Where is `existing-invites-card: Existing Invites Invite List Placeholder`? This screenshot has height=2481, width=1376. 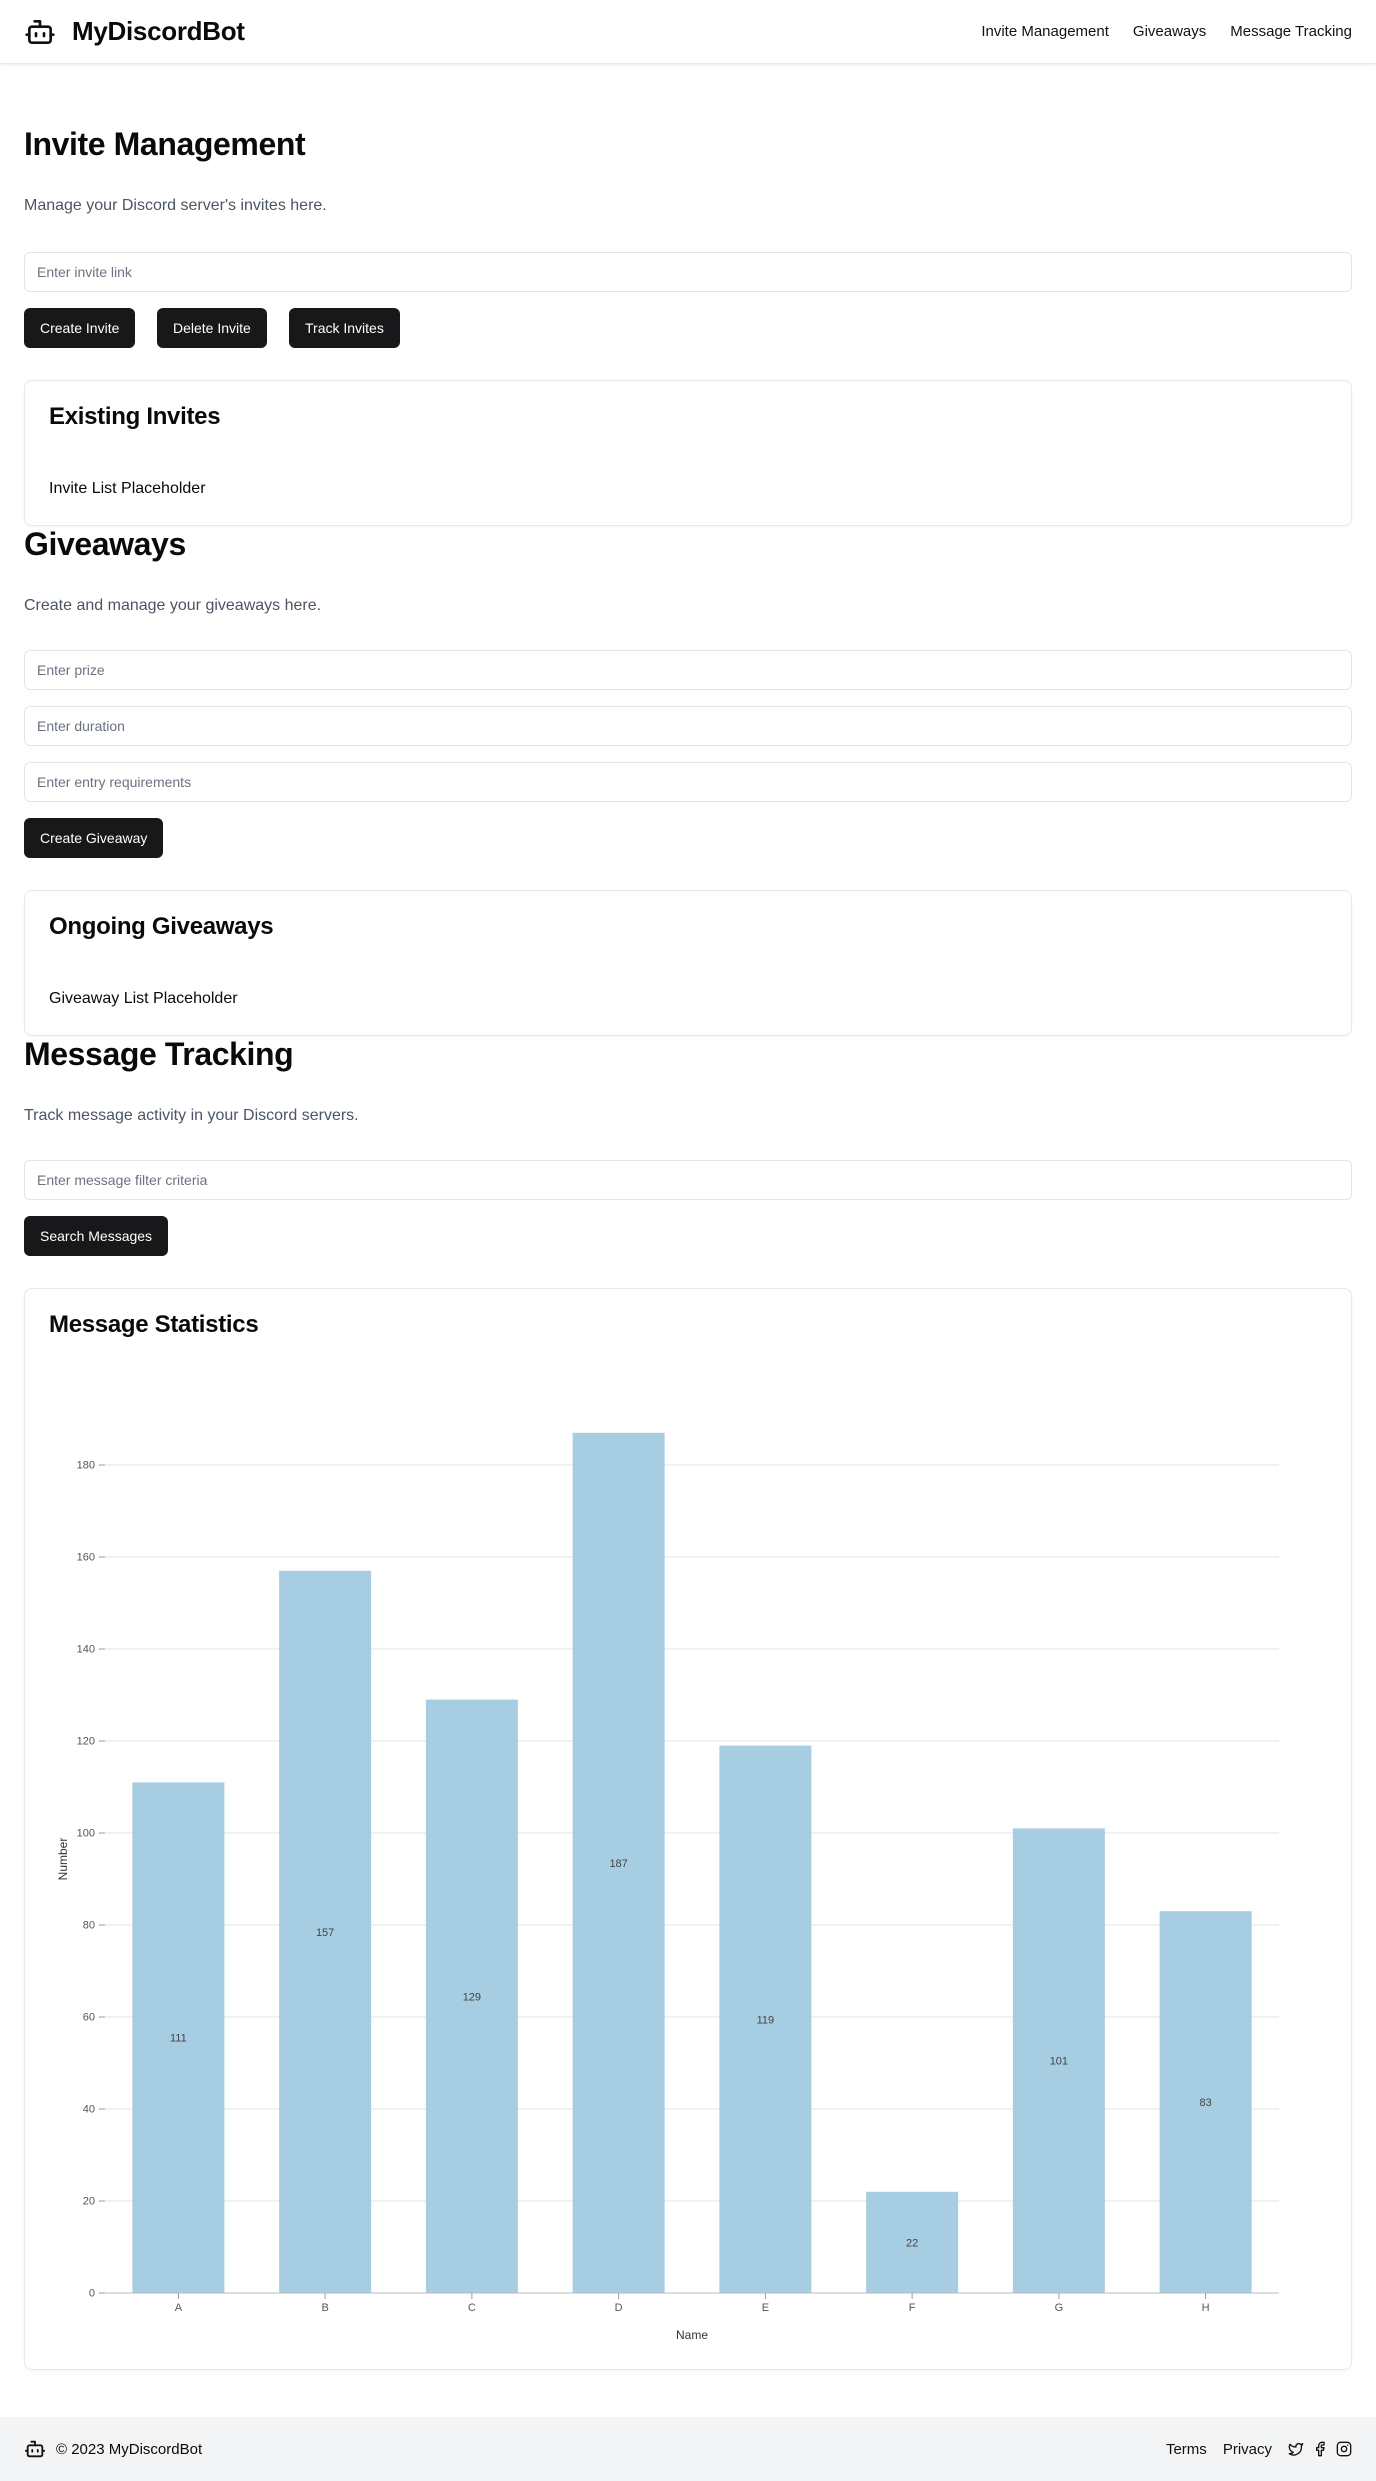 existing-invites-card: Existing Invites Invite List Placeholder is located at coordinates (688, 453).